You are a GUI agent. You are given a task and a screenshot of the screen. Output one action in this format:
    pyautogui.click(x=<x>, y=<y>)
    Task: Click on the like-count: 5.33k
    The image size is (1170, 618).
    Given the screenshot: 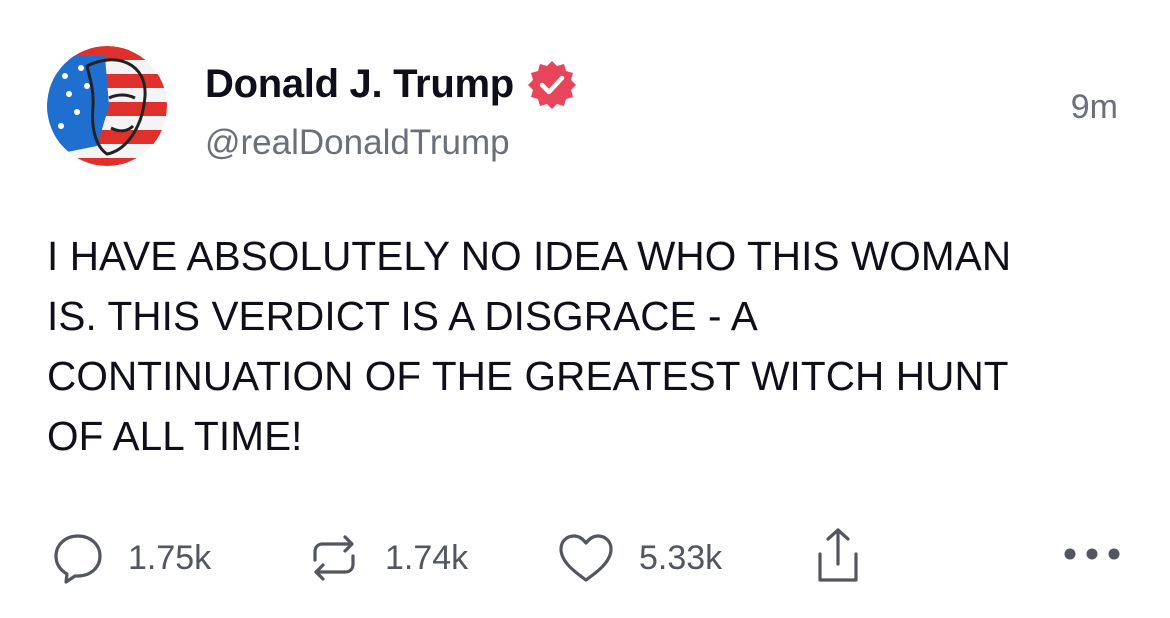 What is the action you would take?
    pyautogui.click(x=681, y=557)
    